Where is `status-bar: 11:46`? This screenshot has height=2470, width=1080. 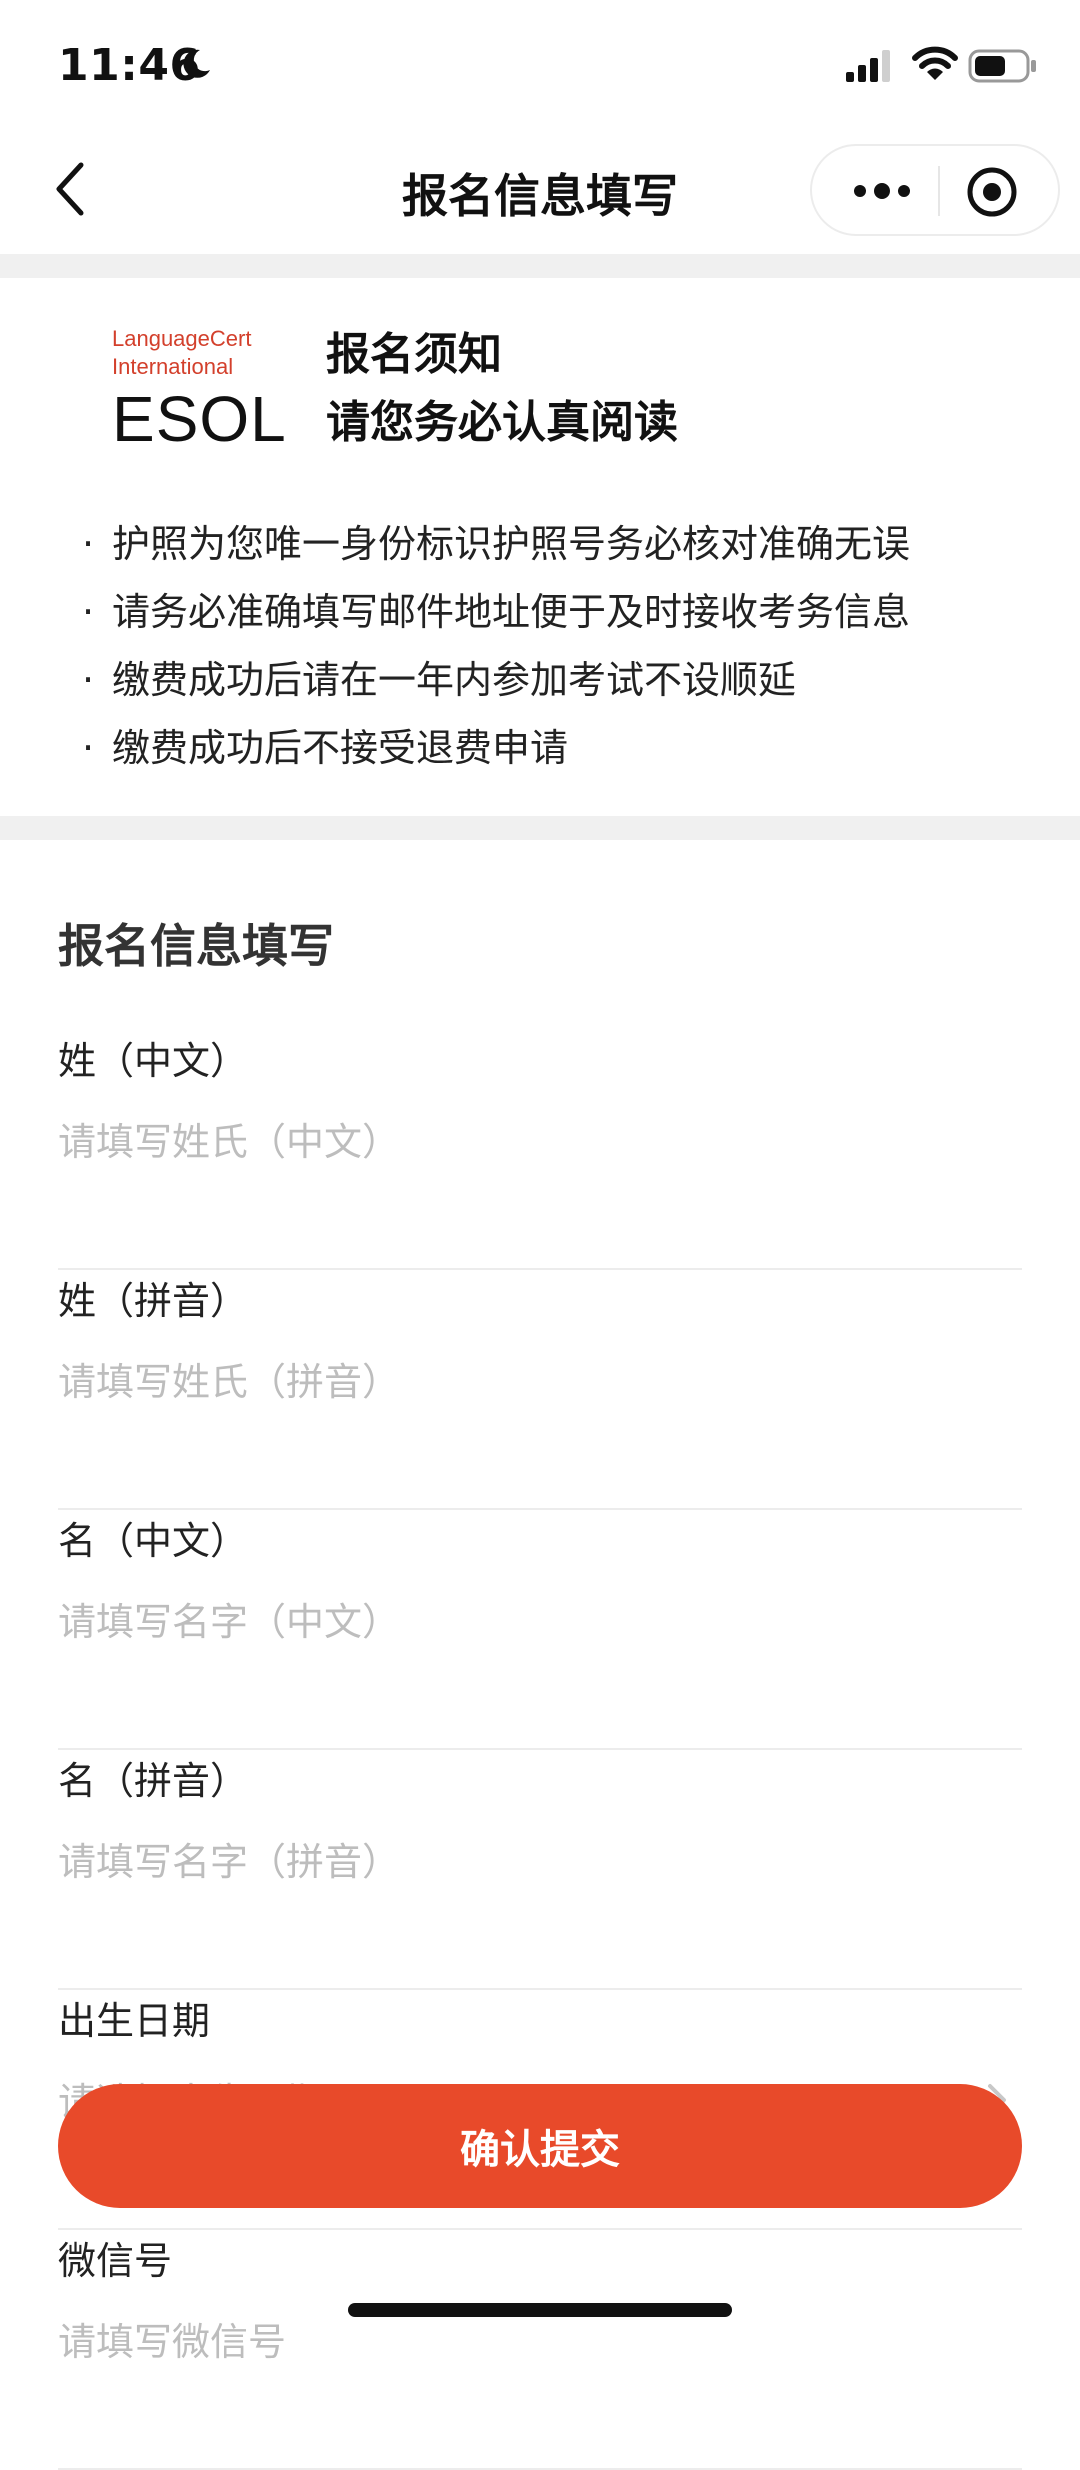 status-bar: 11:46 is located at coordinates (540, 65).